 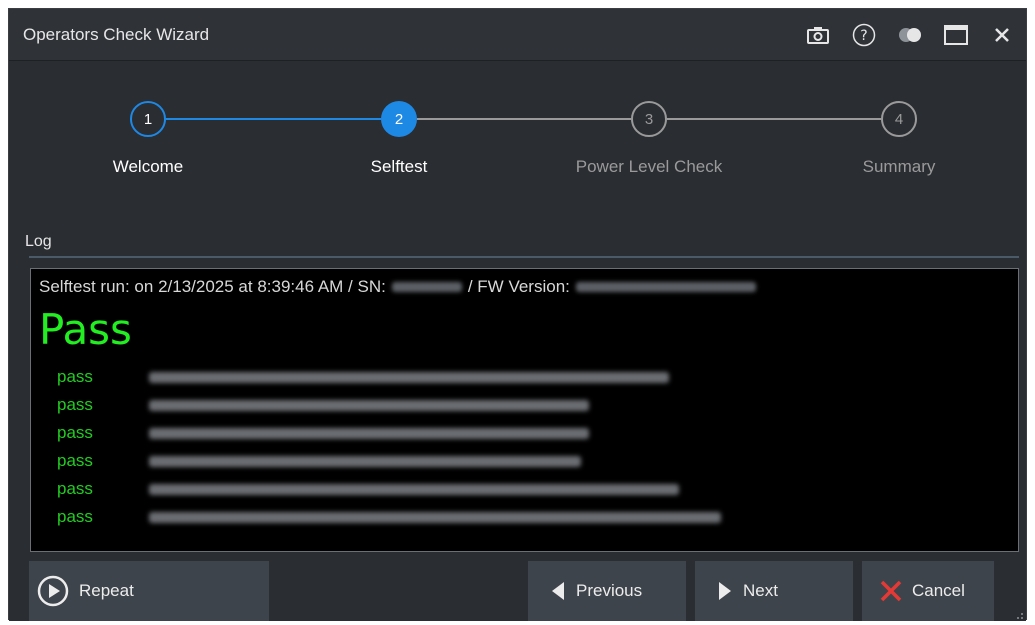 I want to click on next-button: Next, so click(x=774, y=591).